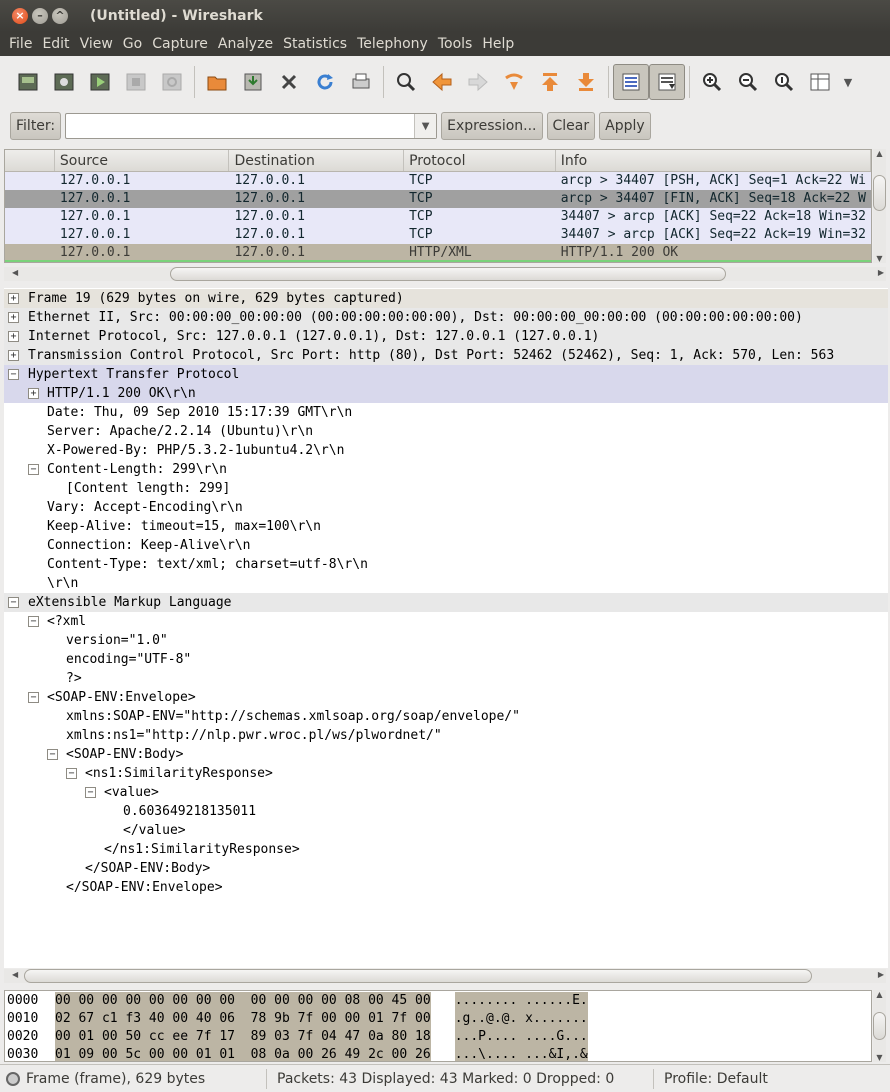  I want to click on menu-statistics: Statistics, so click(315, 44).